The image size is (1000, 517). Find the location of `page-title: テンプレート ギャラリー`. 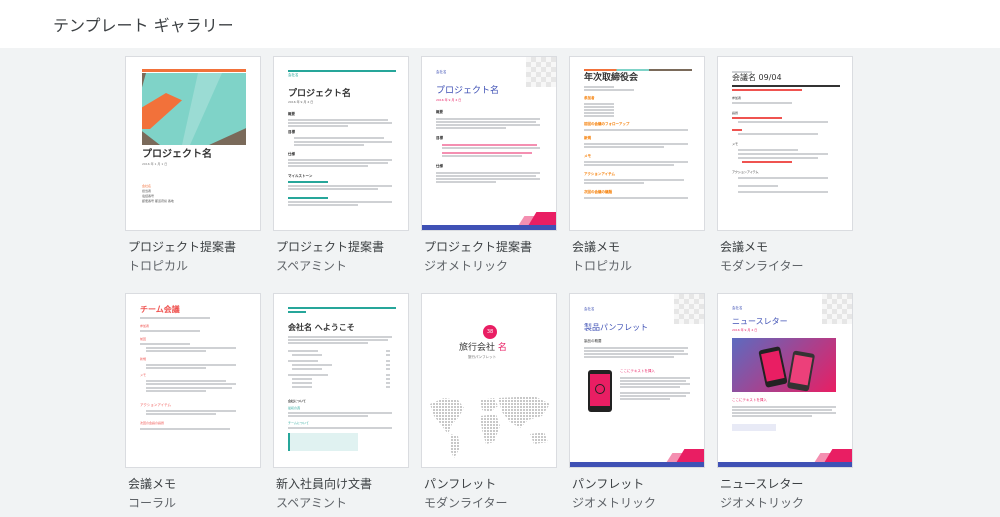

page-title: テンプレート ギャラリー is located at coordinates (143, 25).